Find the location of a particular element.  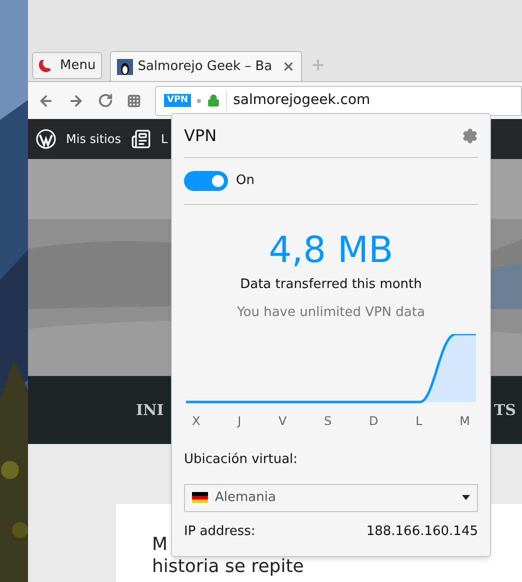

amount-caption: Data transferred this month is located at coordinates (331, 285).